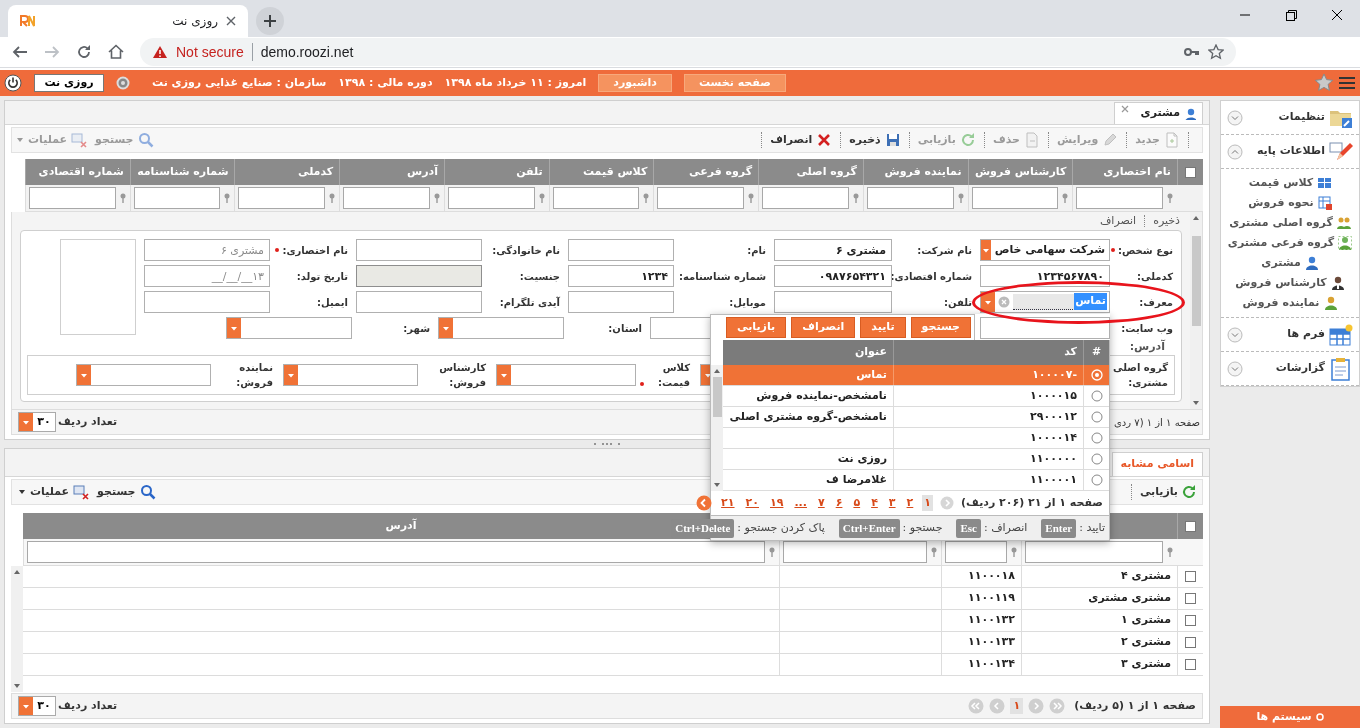  What do you see at coordinates (833, 276) in the screenshot?
I see `input-field: ۰۹۸۷۶۵۴۳۲۱` at bounding box center [833, 276].